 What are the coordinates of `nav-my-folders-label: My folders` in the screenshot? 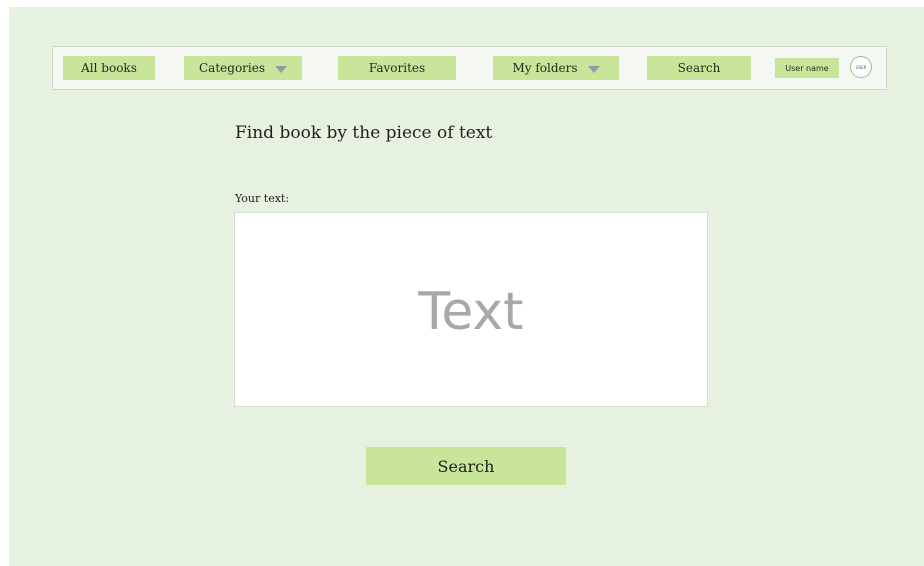 It's located at (545, 68).